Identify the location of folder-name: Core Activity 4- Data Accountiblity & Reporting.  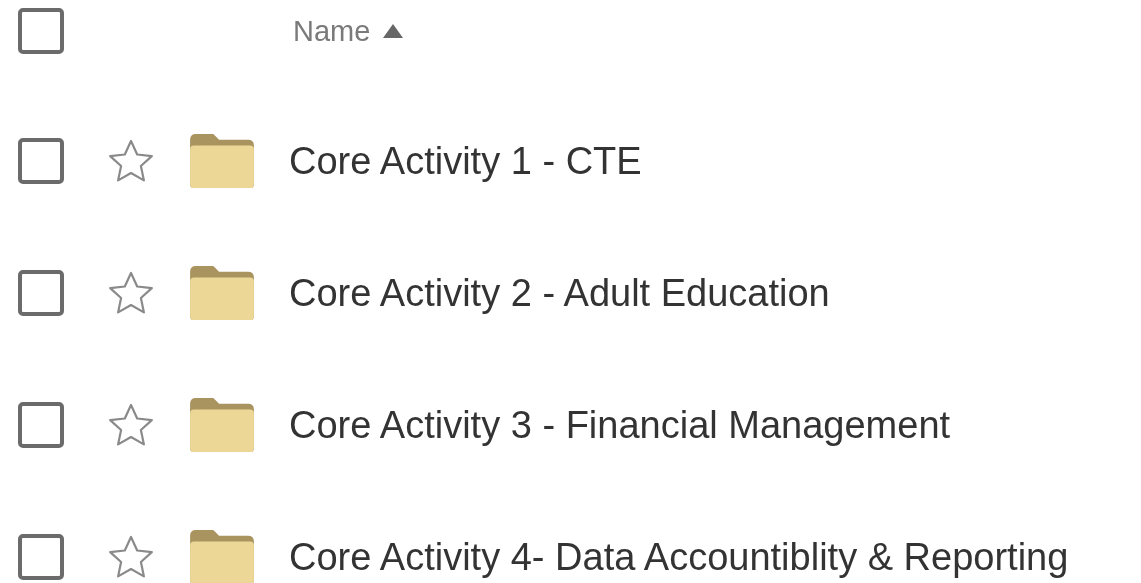
(679, 557).